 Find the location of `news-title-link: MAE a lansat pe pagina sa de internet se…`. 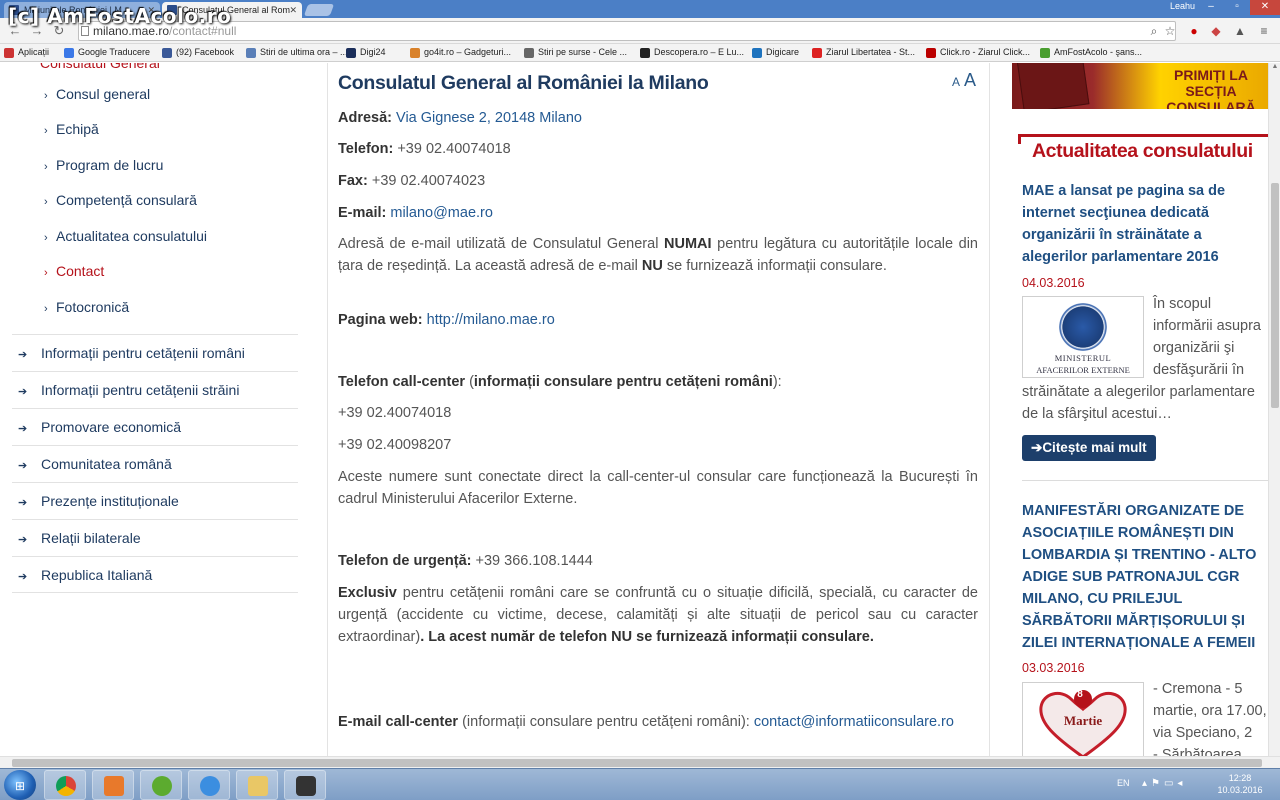

news-title-link: MAE a lansat pe pagina sa de internet se… is located at coordinates (1123, 224).